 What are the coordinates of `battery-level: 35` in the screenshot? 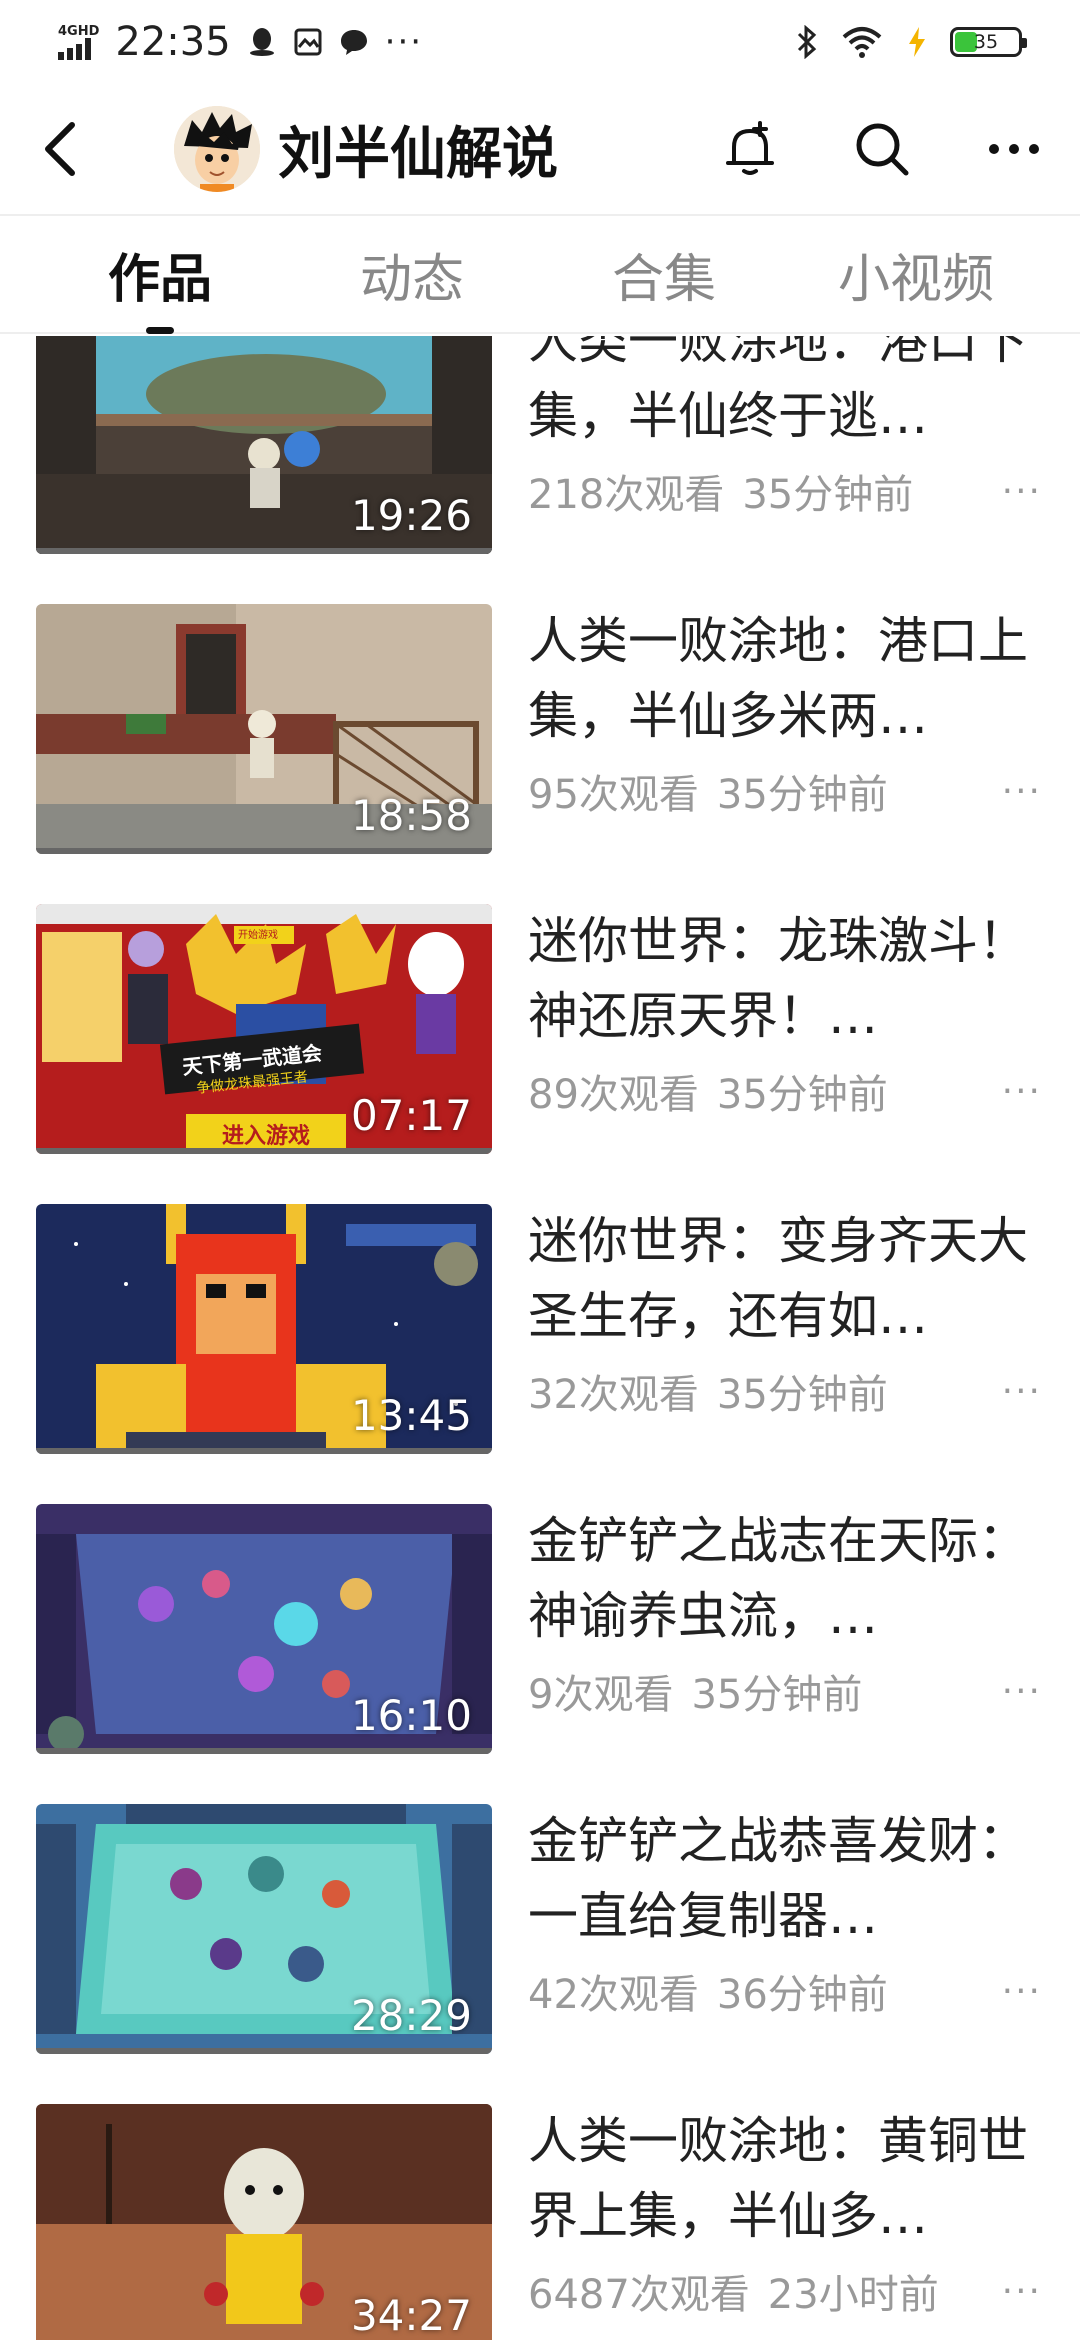 It's located at (986, 42).